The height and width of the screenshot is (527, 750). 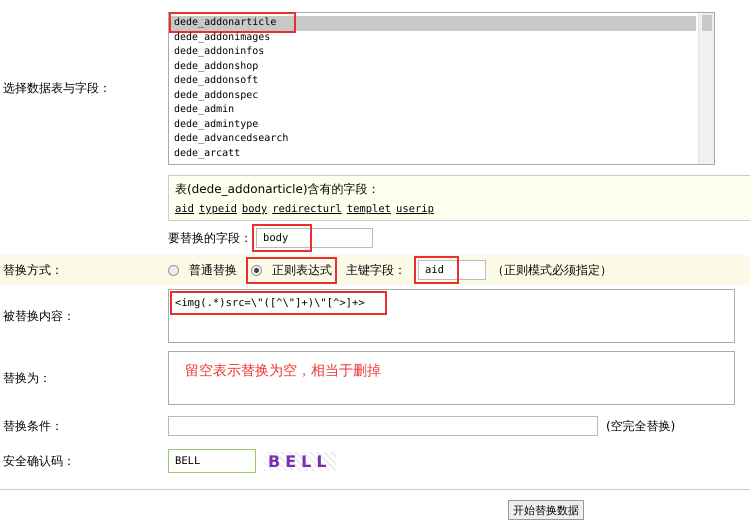 What do you see at coordinates (57, 88) in the screenshot?
I see `field-label: 选择数据表与字段：` at bounding box center [57, 88].